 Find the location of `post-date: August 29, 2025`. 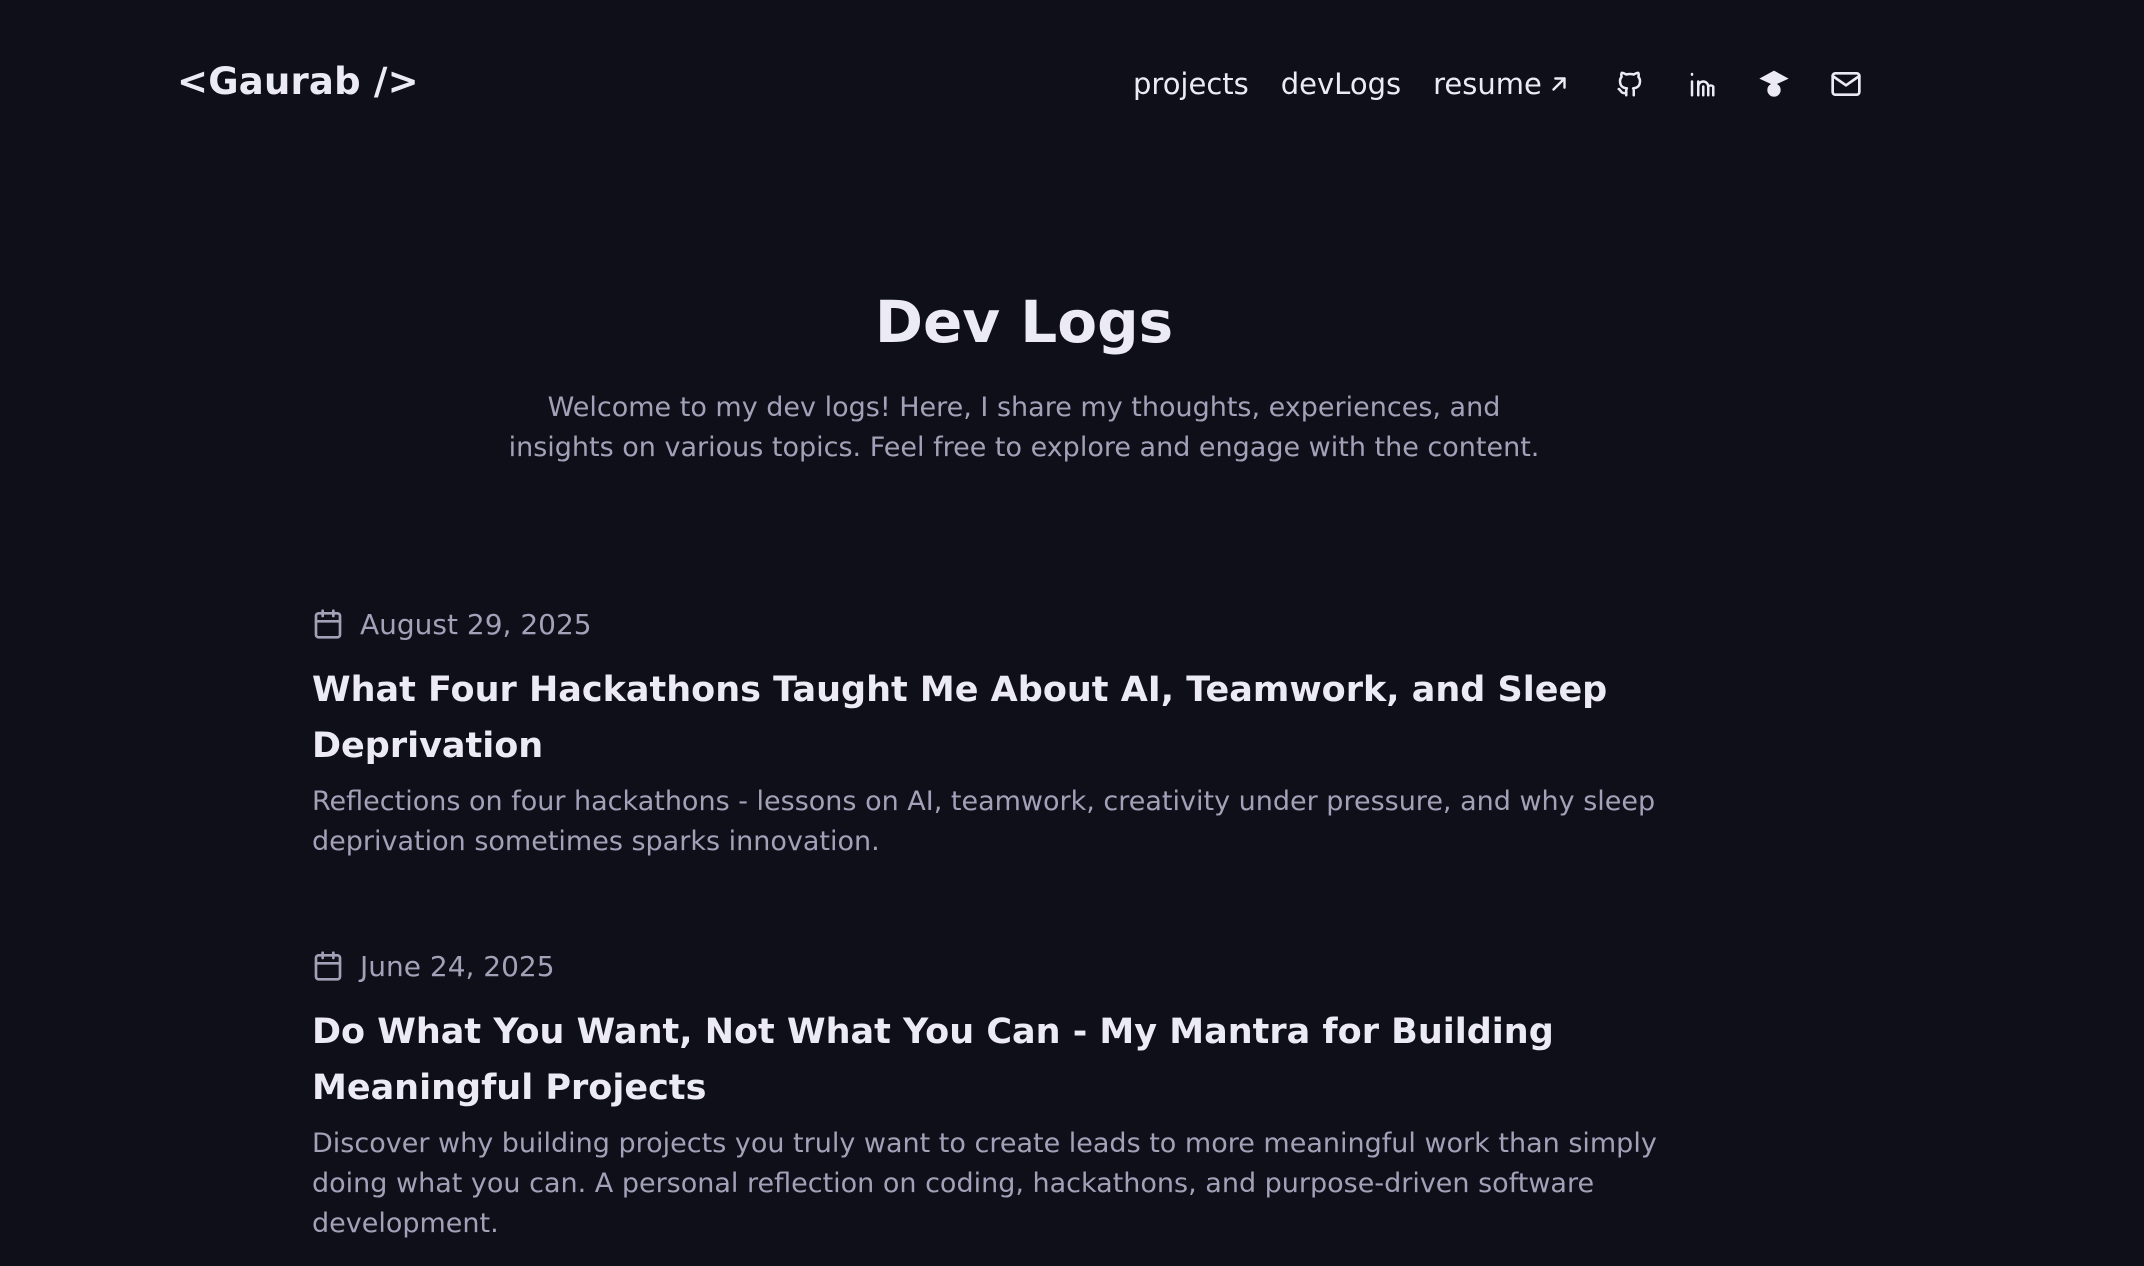

post-date: August 29, 2025 is located at coordinates (1012, 624).